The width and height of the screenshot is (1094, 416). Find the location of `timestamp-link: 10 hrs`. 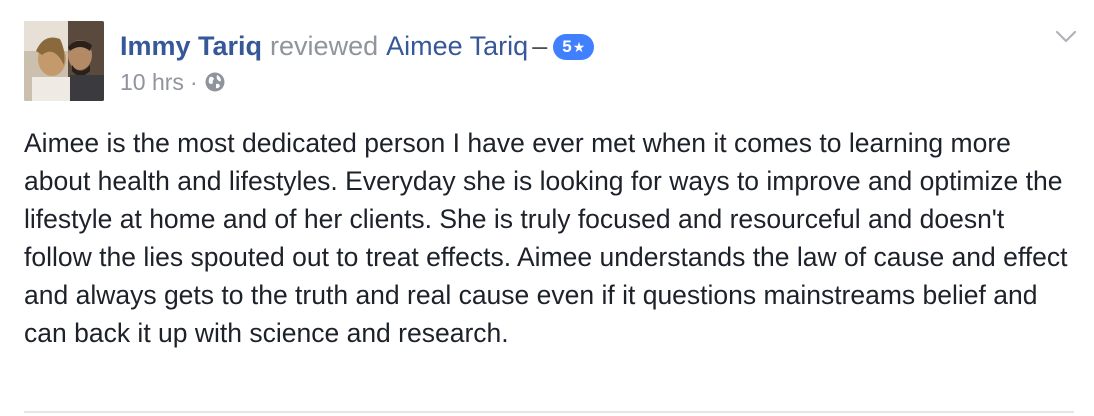

timestamp-link: 10 hrs is located at coordinates (152, 82).